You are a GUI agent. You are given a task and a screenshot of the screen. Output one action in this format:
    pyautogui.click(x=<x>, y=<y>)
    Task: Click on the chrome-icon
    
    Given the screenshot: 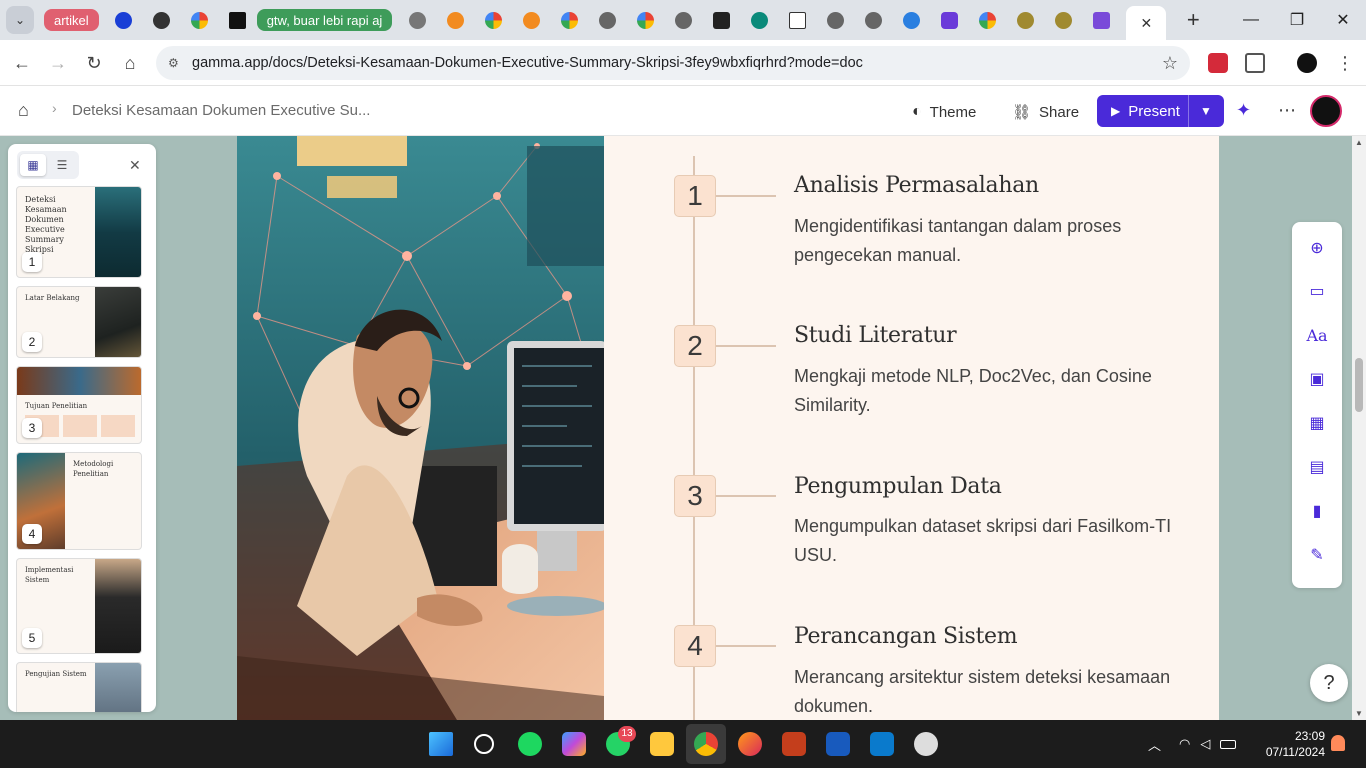 What is the action you would take?
    pyautogui.click(x=706, y=744)
    